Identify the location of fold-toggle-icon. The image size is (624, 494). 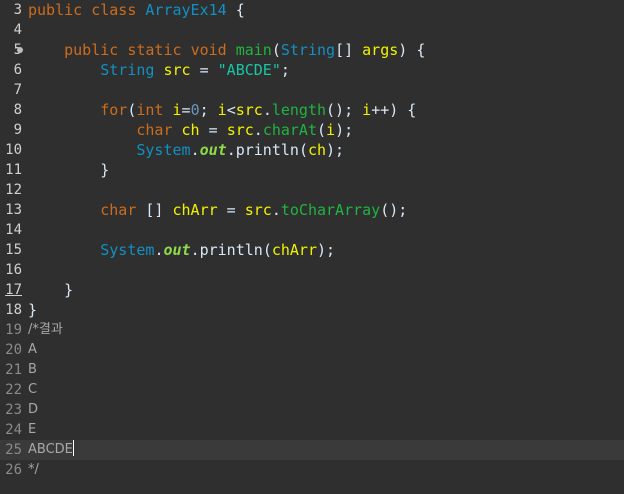
(20, 50).